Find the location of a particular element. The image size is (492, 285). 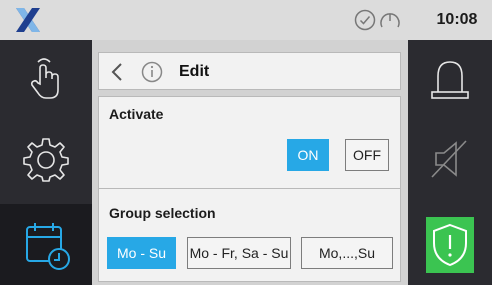

info-icon is located at coordinates (152, 72).